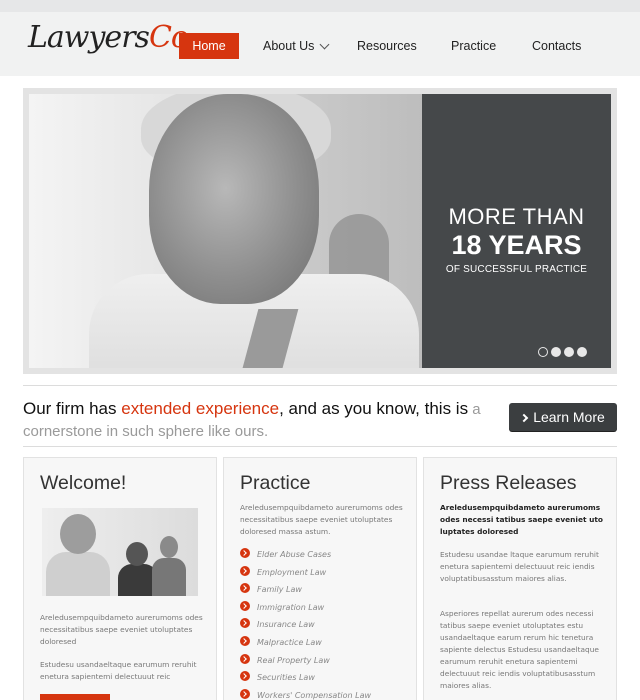  What do you see at coordinates (324, 44) in the screenshot?
I see `chevron-down-icon` at bounding box center [324, 44].